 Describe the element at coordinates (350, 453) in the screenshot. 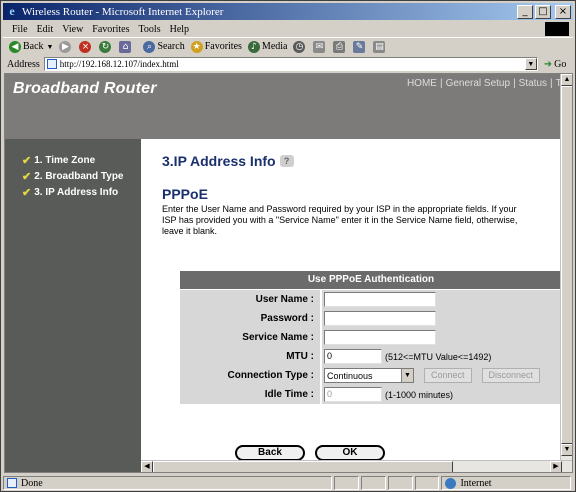

I see `ok-button: OK` at that location.